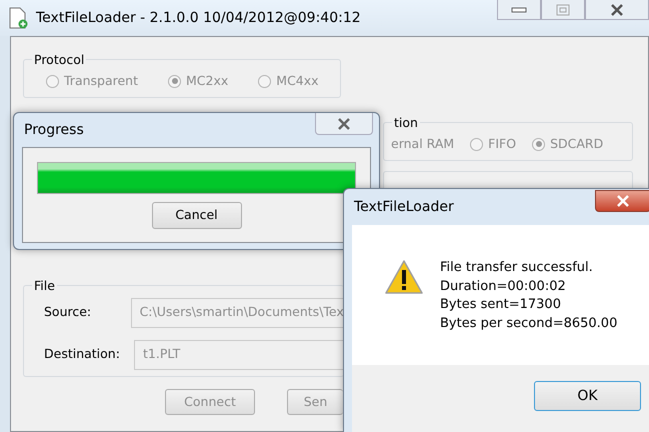 The width and height of the screenshot is (649, 432). Describe the element at coordinates (68, 312) in the screenshot. I see `field-label: Source:` at that location.